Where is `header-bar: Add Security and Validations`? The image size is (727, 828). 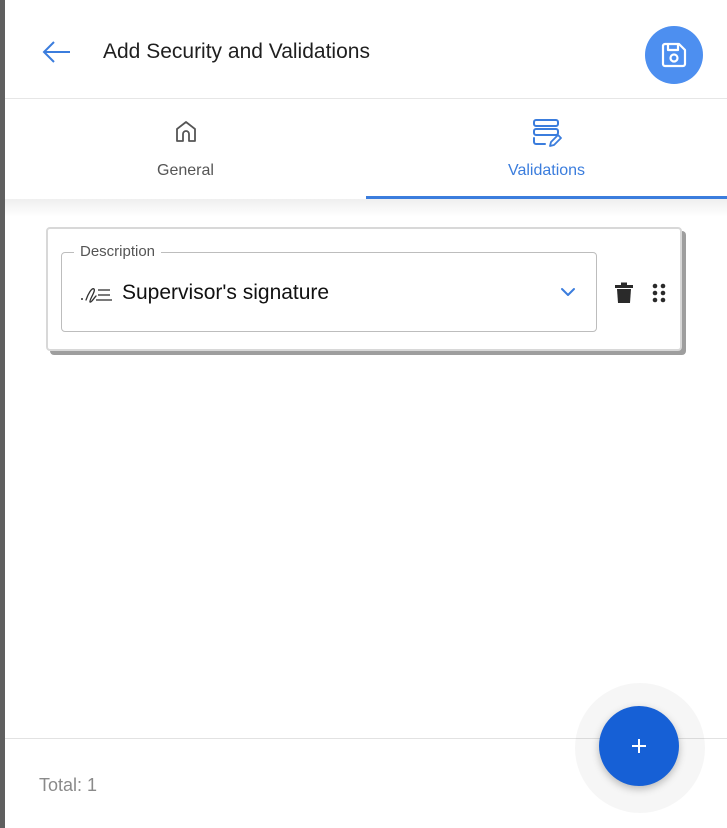 header-bar: Add Security and Validations is located at coordinates (366, 49).